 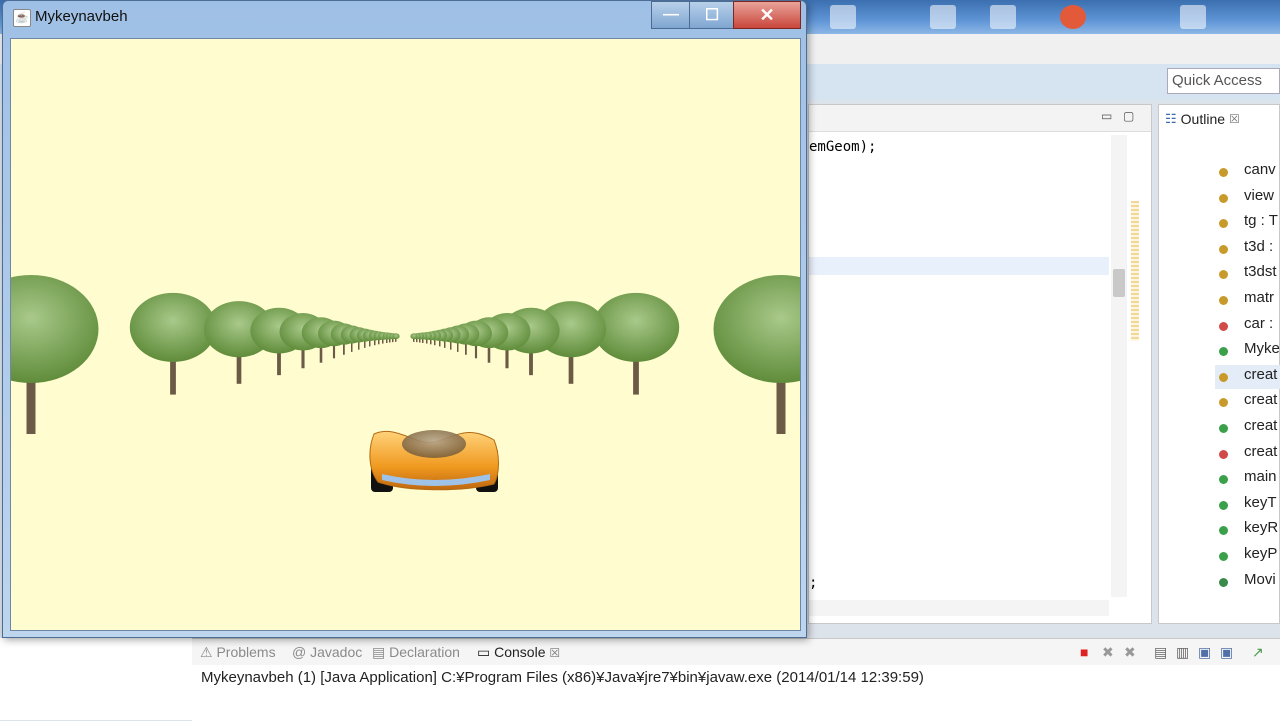 What do you see at coordinates (1260, 553) in the screenshot?
I see `outline-item: keyP` at bounding box center [1260, 553].